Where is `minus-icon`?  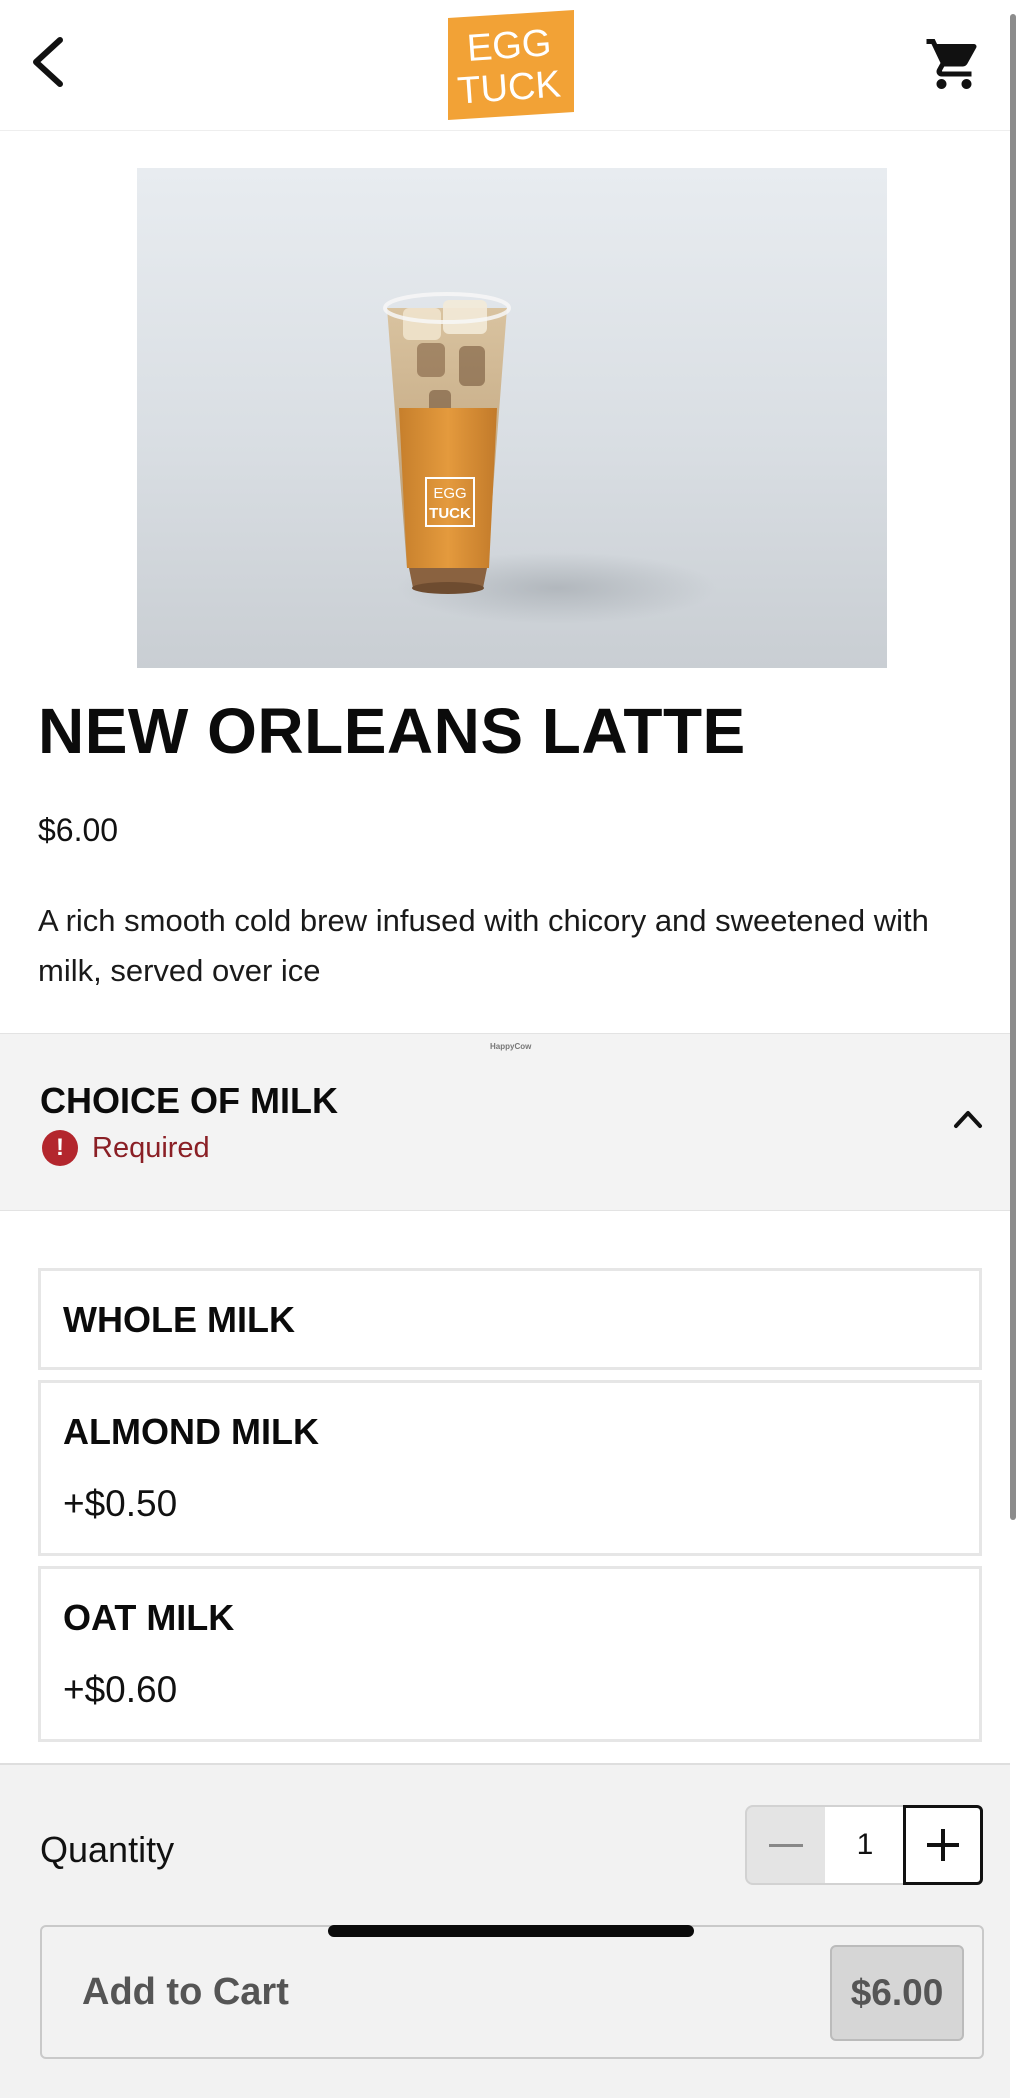 minus-icon is located at coordinates (786, 1845).